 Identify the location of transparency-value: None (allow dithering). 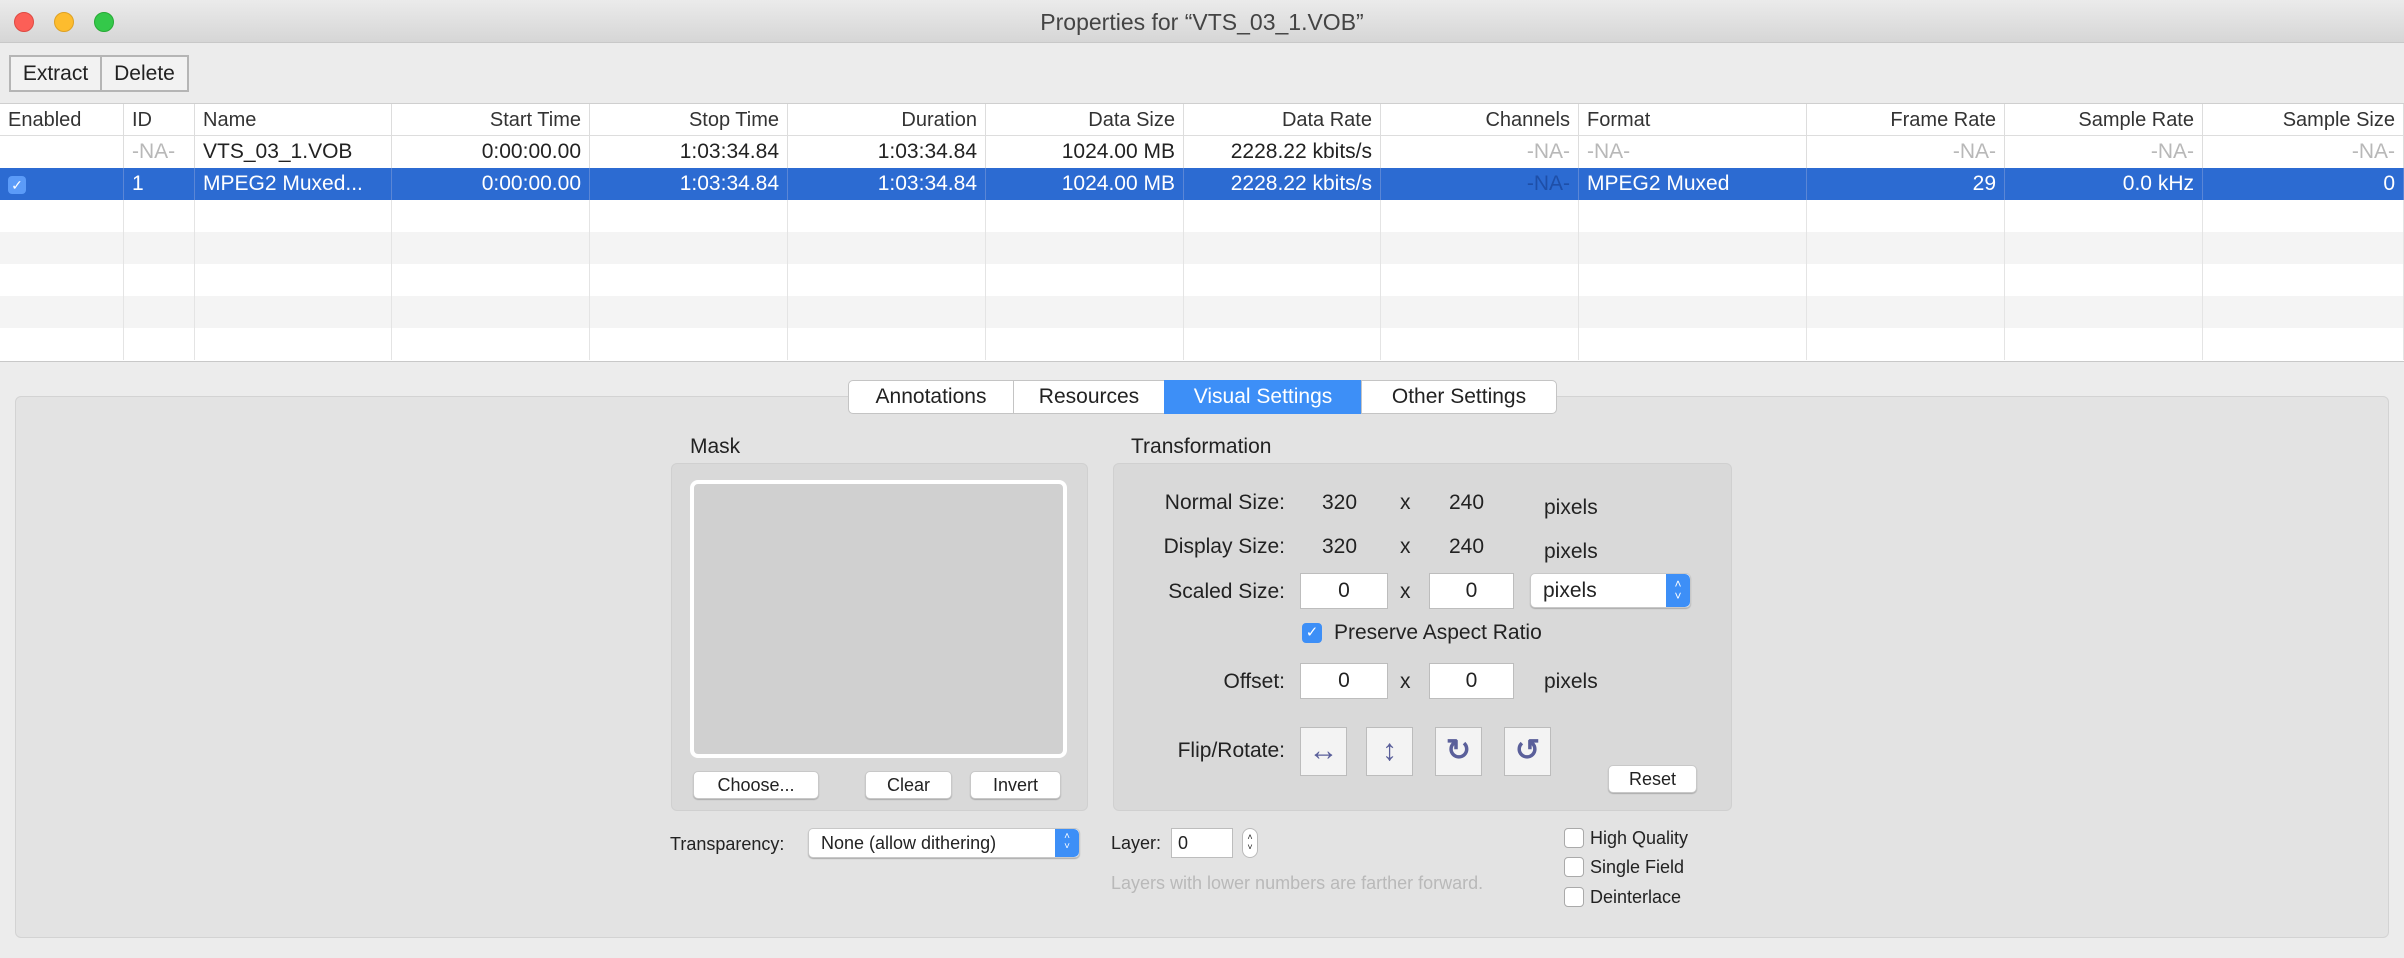
(909, 843).